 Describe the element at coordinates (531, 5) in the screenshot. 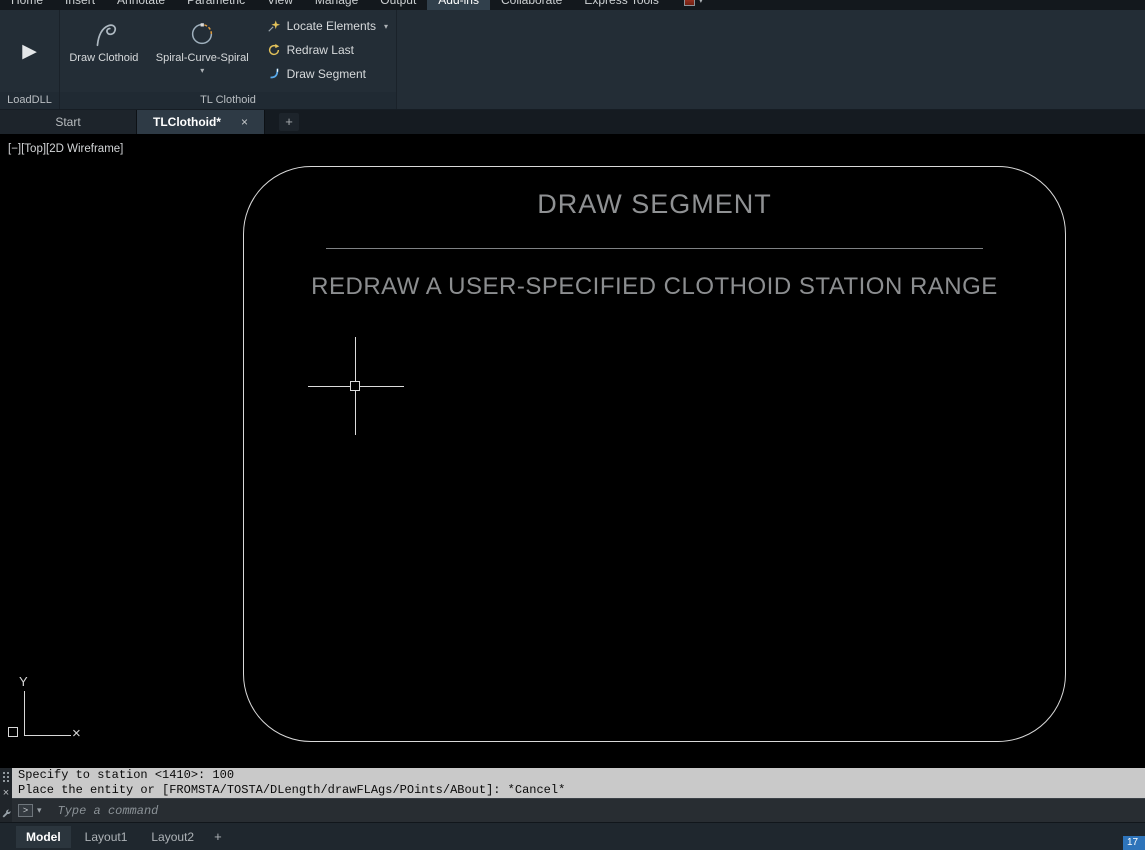

I see `ribbon-tab-collaborate: Collaborate` at that location.